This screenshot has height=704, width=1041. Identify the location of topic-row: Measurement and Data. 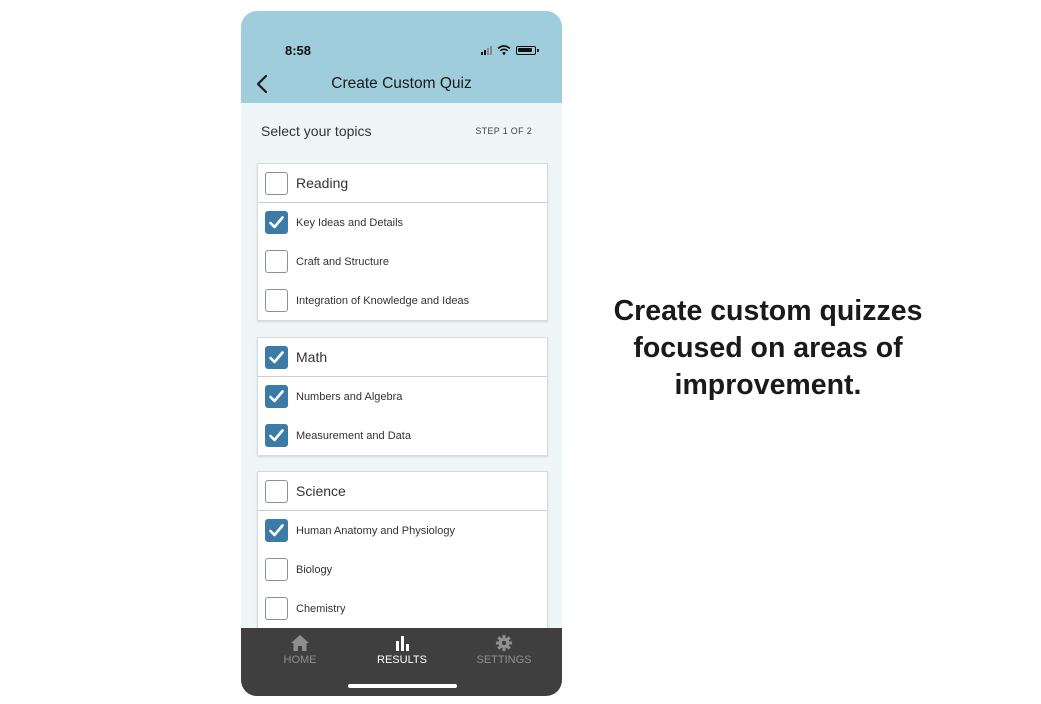
(402, 435).